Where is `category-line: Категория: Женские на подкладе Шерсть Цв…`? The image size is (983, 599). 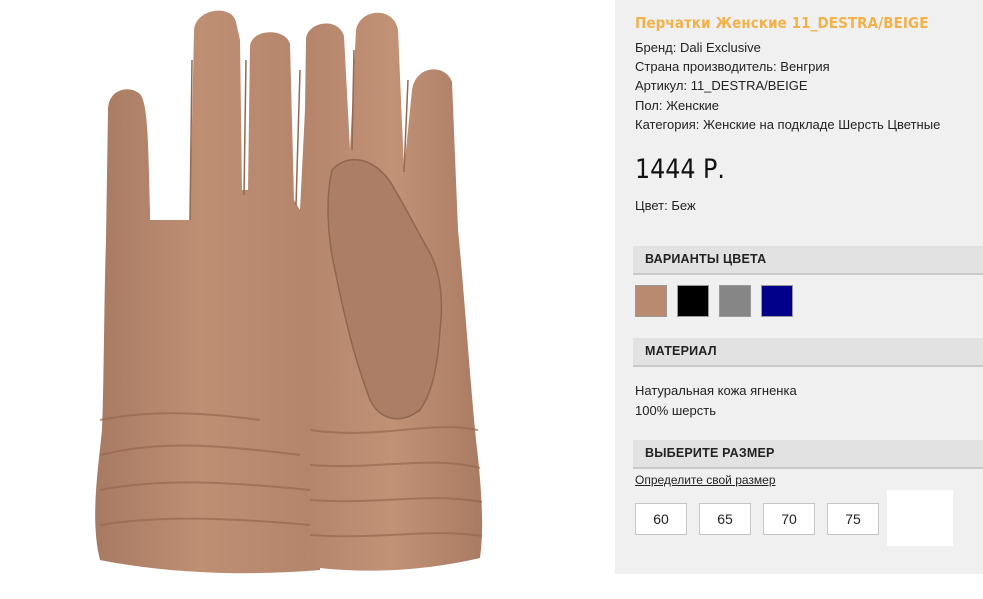
category-line: Категория: Женские на подкладе Шерсть Цв… is located at coordinates (788, 124).